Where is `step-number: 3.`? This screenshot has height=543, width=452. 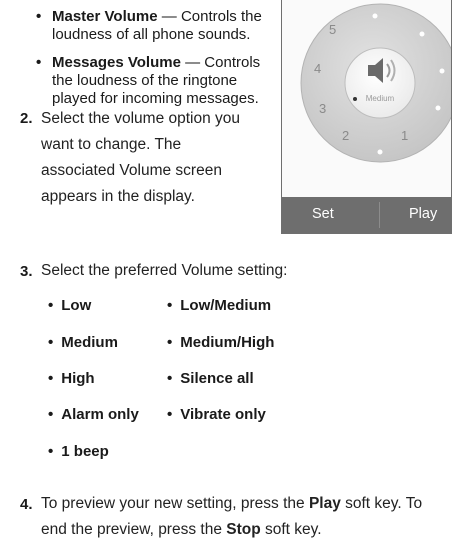
step-number: 3. is located at coordinates (26, 271).